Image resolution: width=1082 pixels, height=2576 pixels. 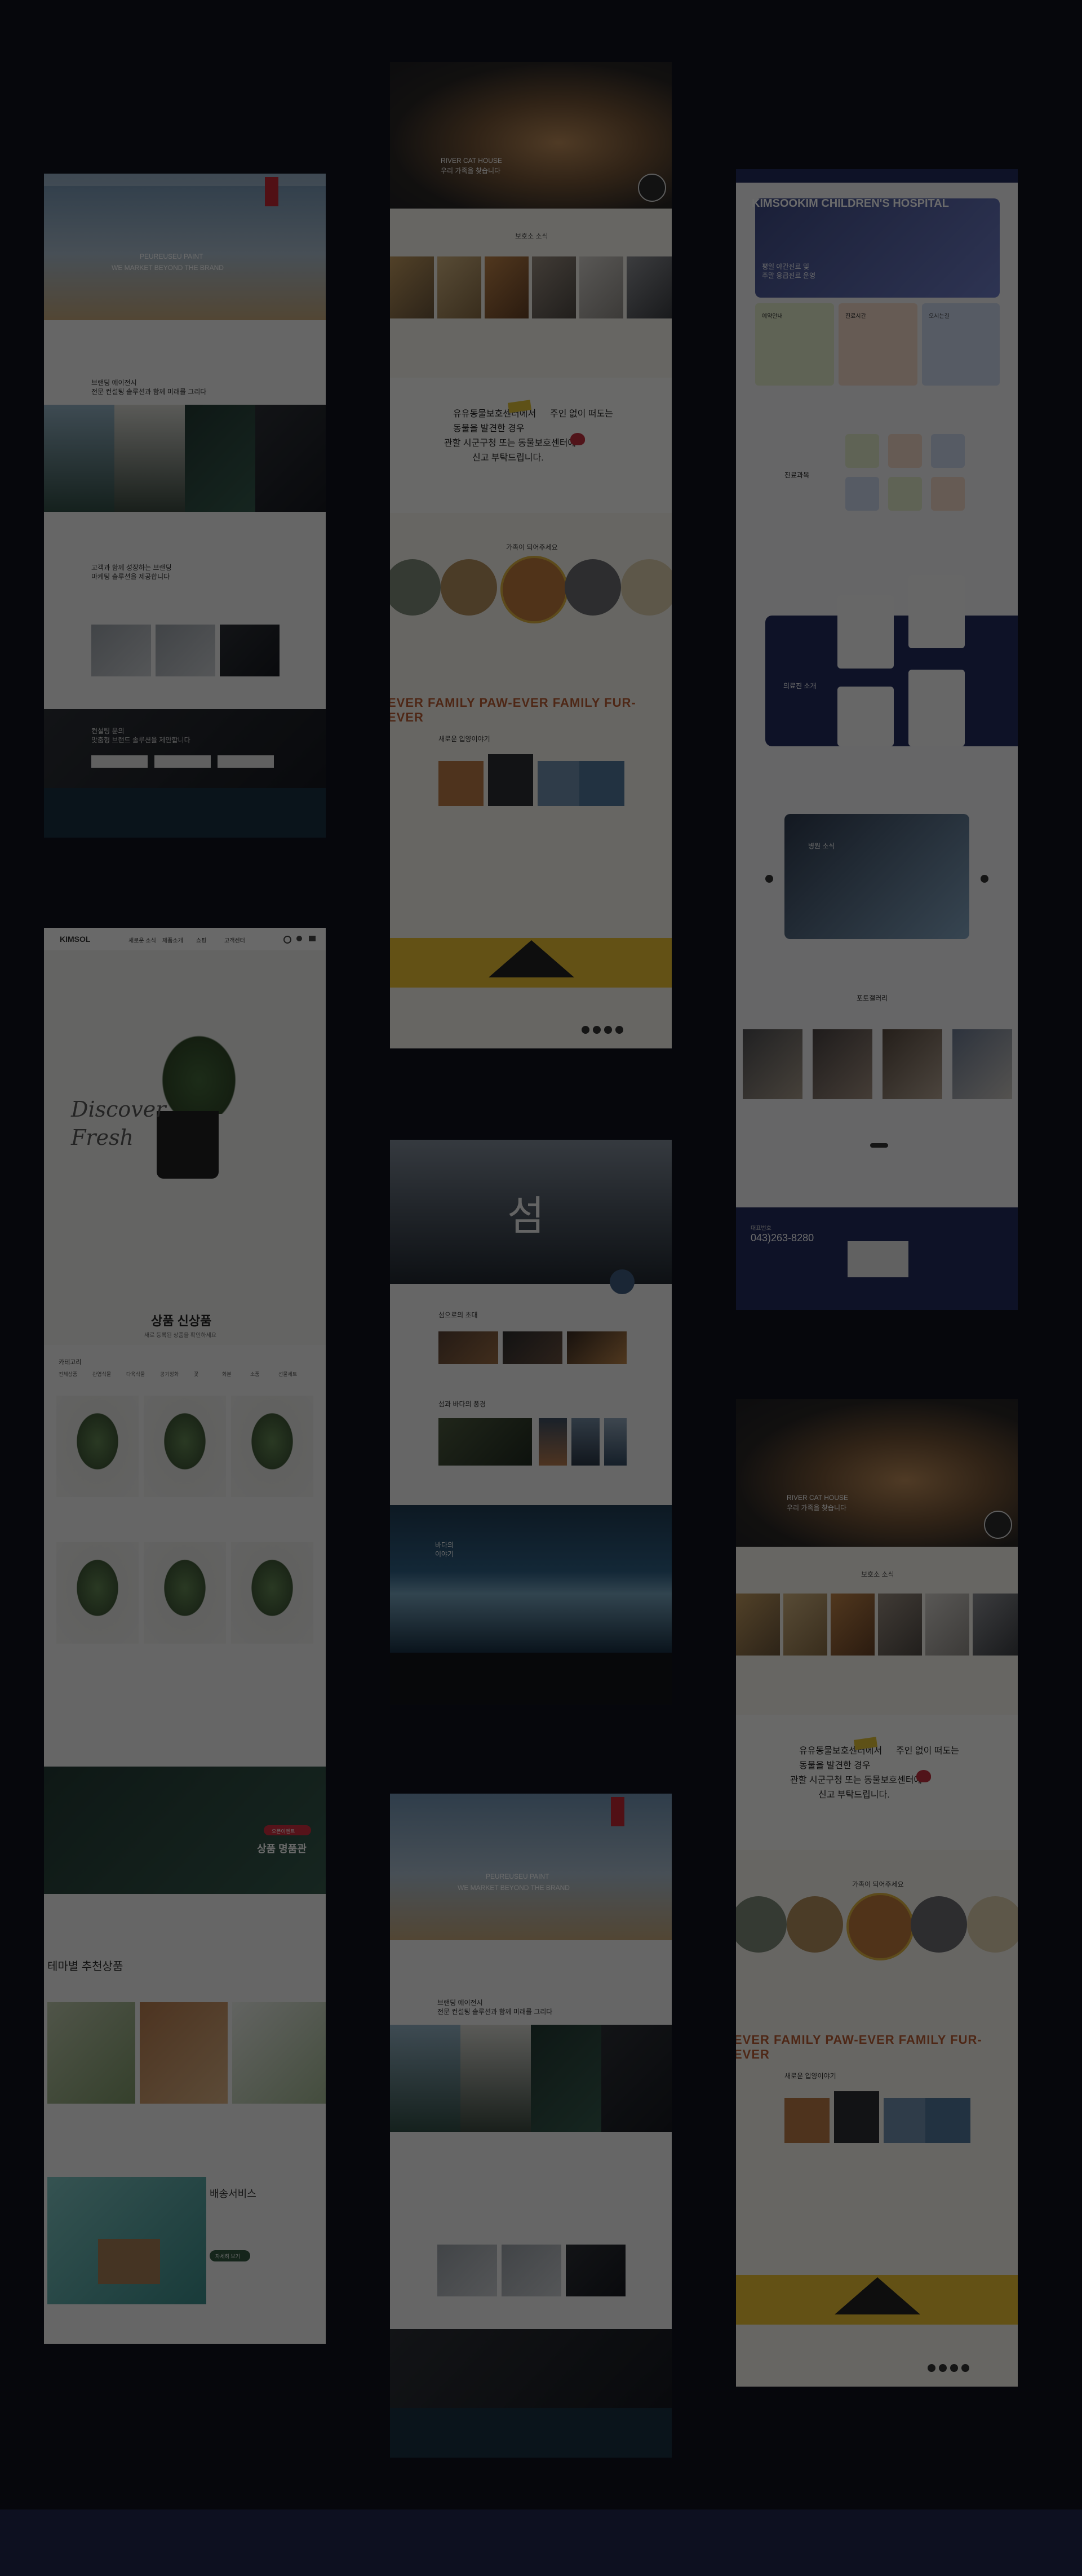 I want to click on footer-phone: 043)263-8280, so click(x=783, y=1238).